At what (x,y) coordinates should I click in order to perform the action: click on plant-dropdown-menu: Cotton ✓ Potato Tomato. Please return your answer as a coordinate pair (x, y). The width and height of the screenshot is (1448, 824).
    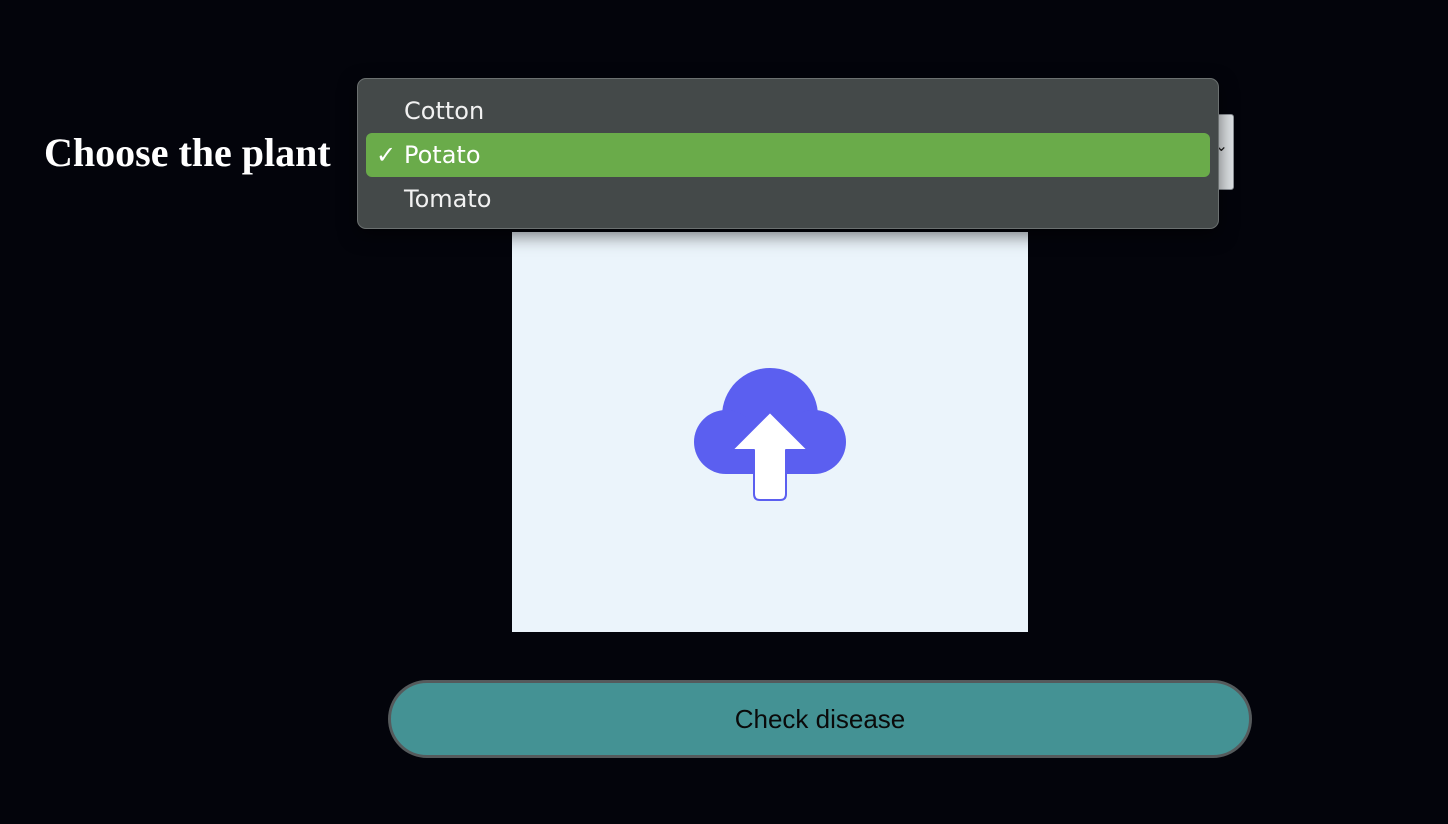
    Looking at the image, I should click on (788, 153).